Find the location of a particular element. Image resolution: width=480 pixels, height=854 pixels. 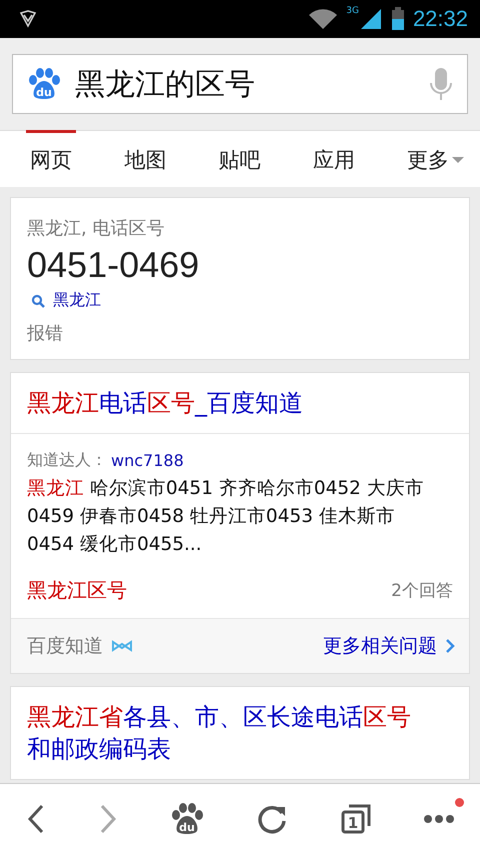

search-icon is located at coordinates (38, 301).